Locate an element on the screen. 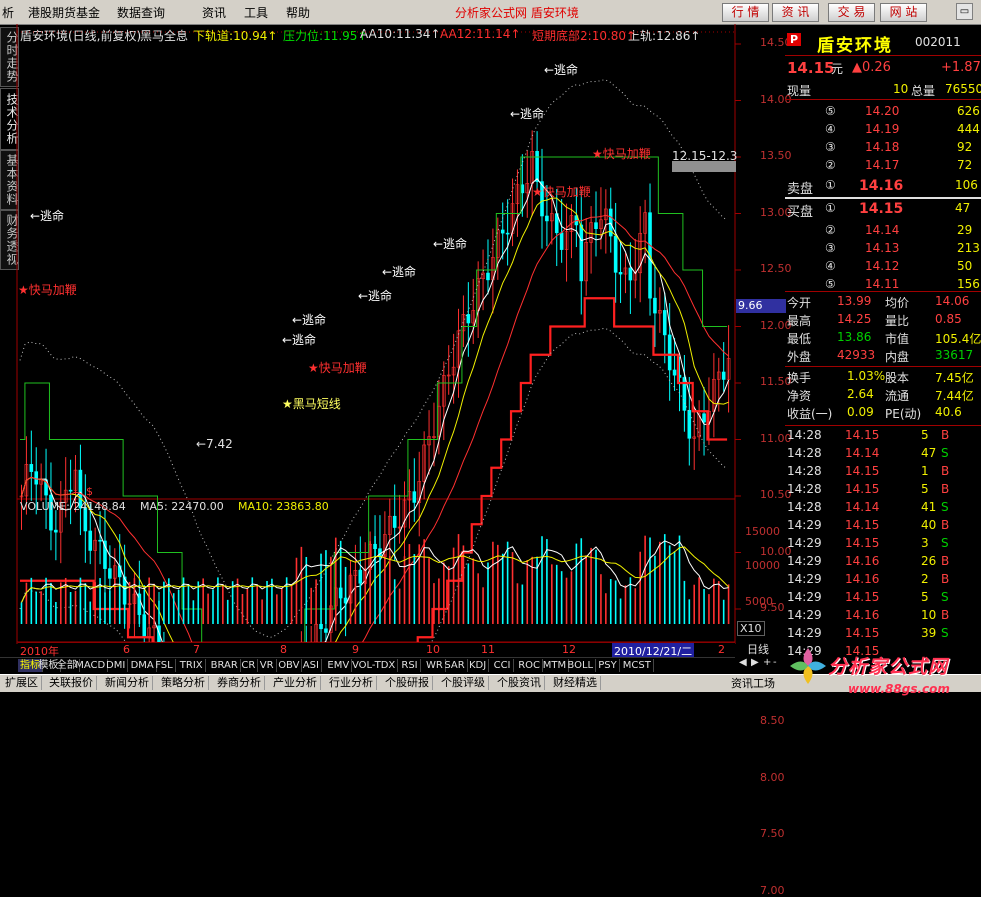 The image size is (981, 897). month-5: 10 is located at coordinates (433, 649).